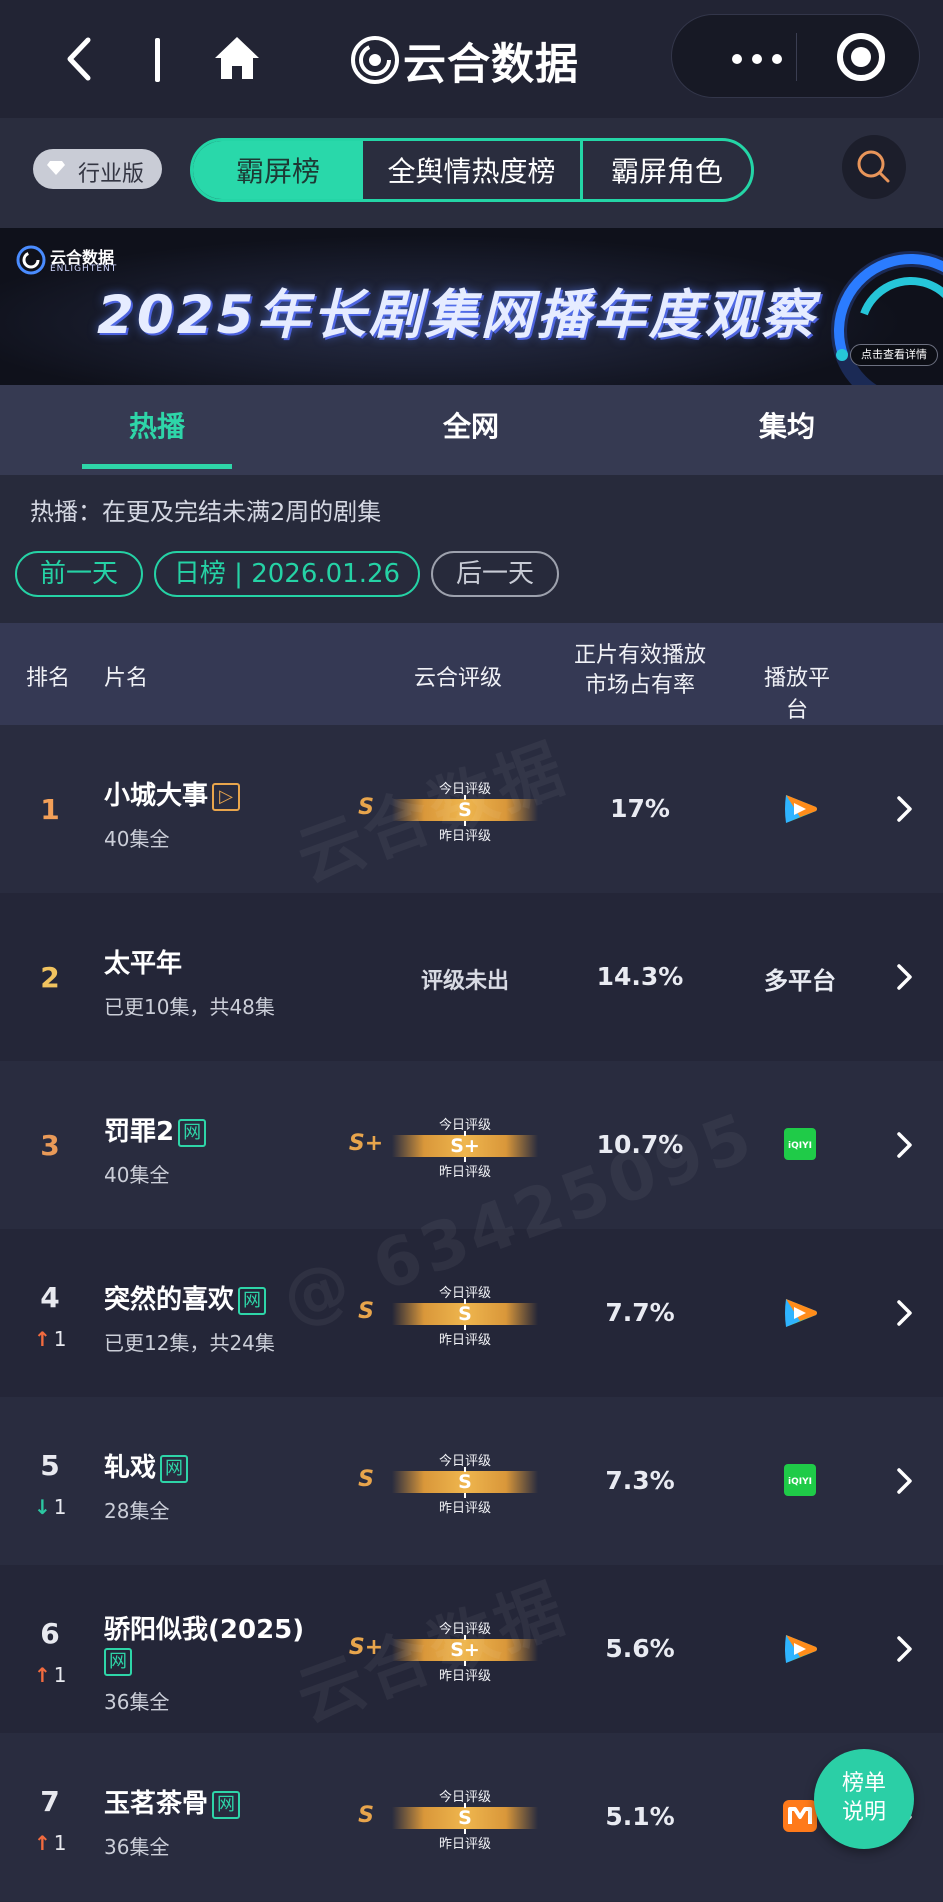 This screenshot has height=1902, width=943. I want to click on fab-line1: 榜单, so click(863, 1783).